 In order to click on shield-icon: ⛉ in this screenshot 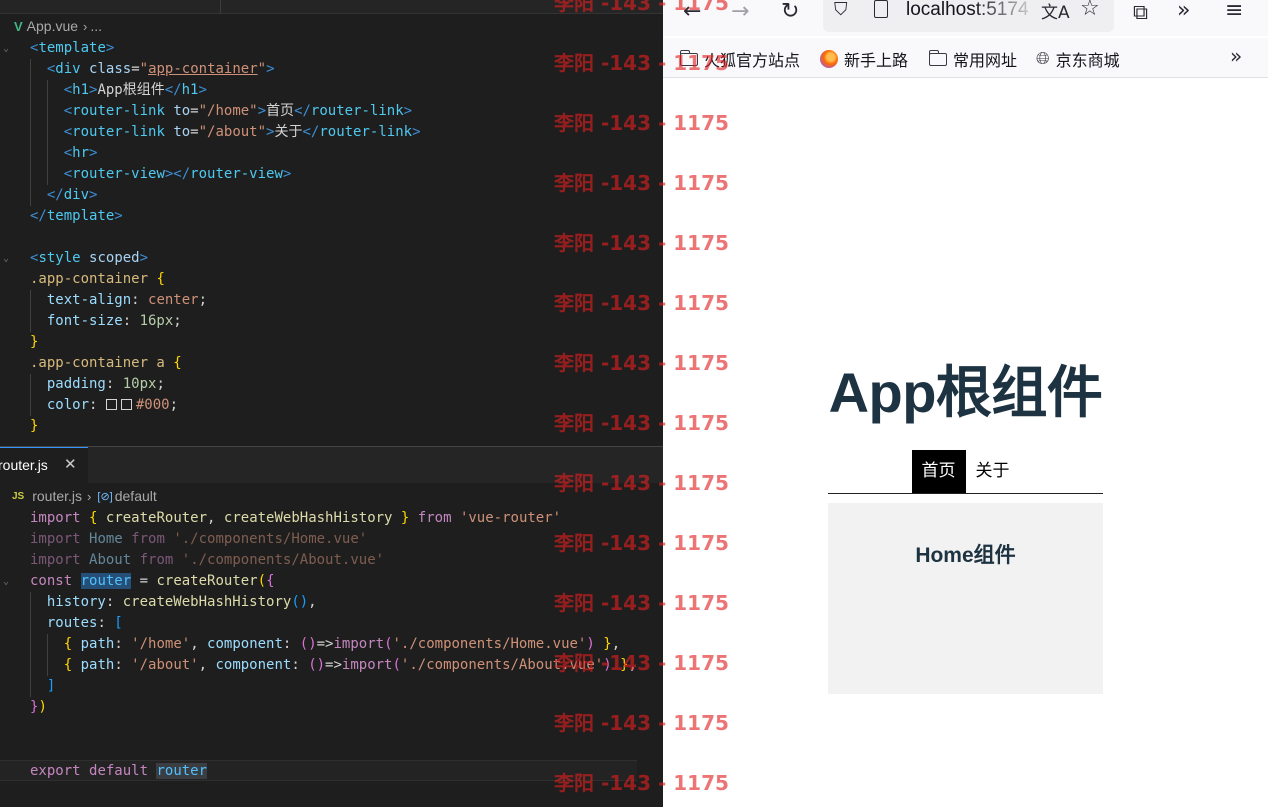, I will do `click(841, 10)`.